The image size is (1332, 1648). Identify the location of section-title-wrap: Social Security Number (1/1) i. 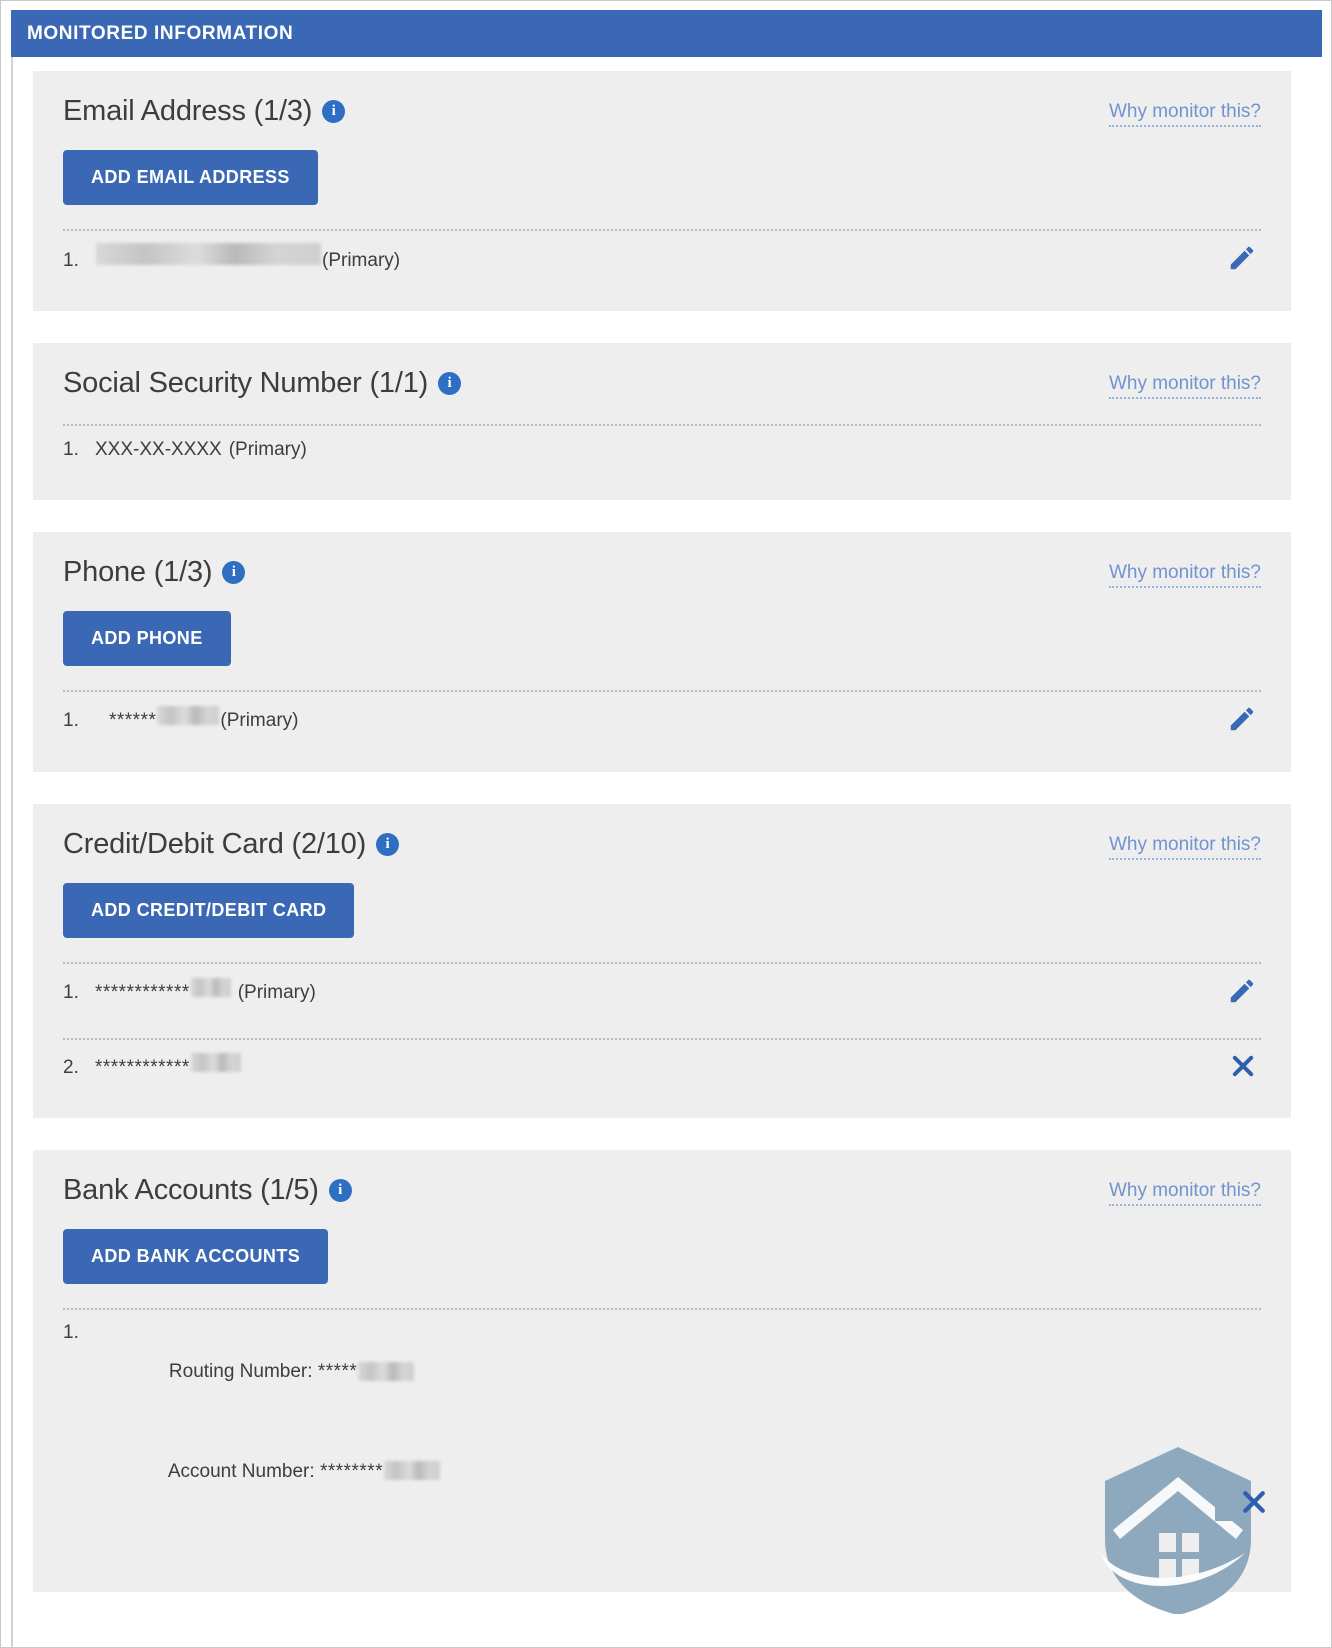
(262, 383).